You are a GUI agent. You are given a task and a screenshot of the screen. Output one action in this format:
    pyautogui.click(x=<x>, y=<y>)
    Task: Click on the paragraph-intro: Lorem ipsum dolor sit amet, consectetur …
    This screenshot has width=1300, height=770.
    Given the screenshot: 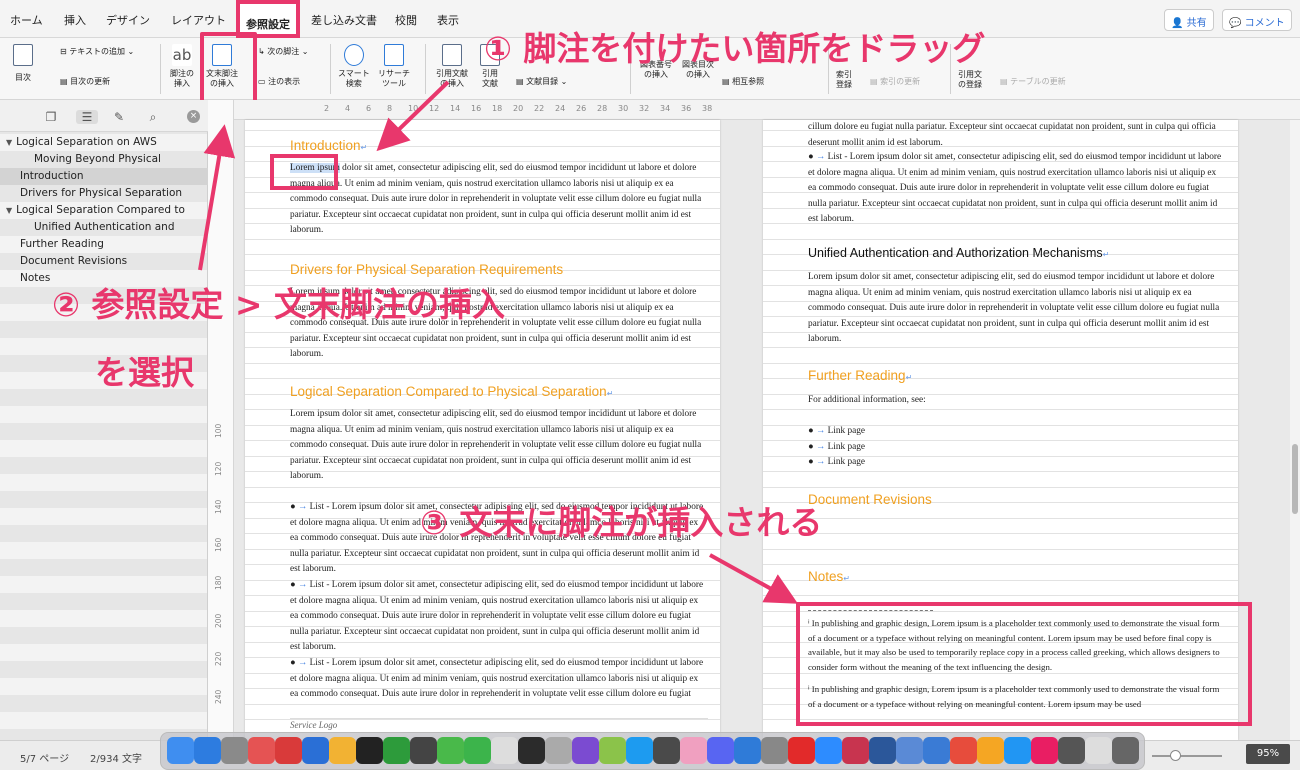 What is the action you would take?
    pyautogui.click(x=499, y=200)
    